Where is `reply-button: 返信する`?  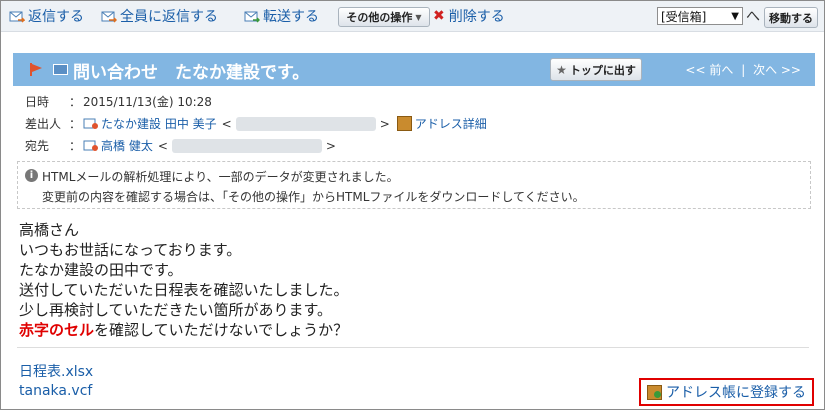 reply-button: 返信する is located at coordinates (46, 16).